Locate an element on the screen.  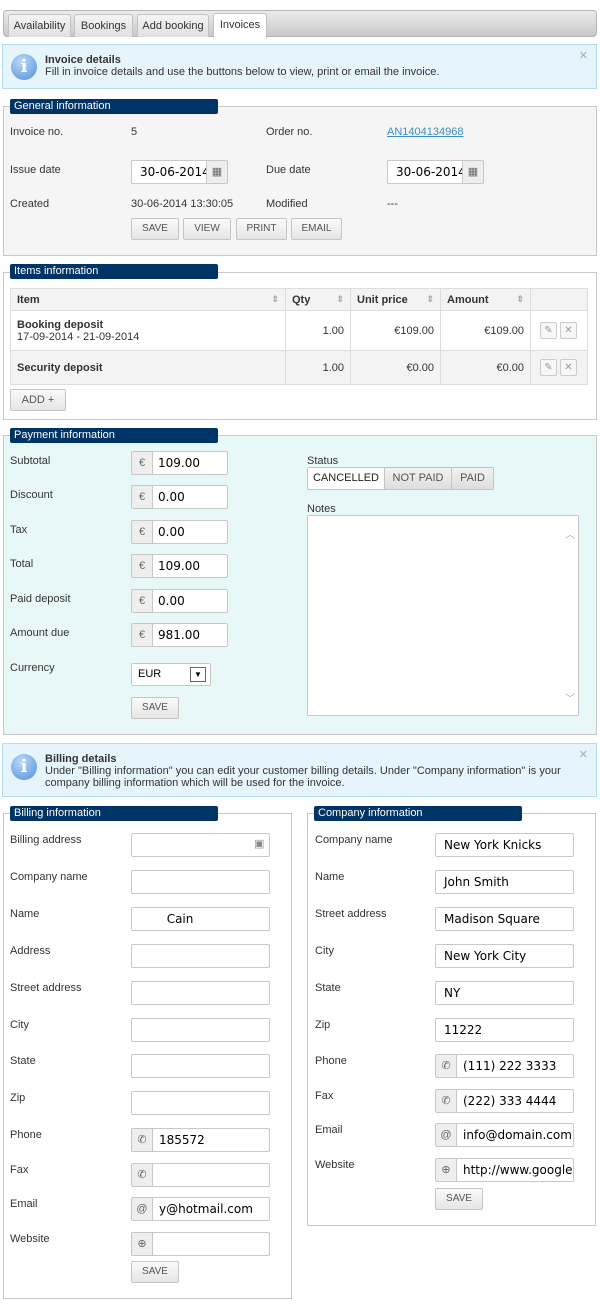
email-input: y@hotmail.com is located at coordinates (211, 1209).